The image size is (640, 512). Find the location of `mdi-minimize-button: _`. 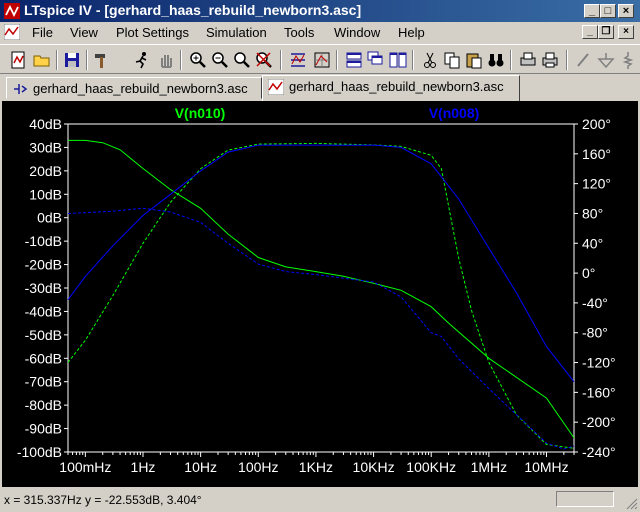

mdi-minimize-button: _ is located at coordinates (590, 32).